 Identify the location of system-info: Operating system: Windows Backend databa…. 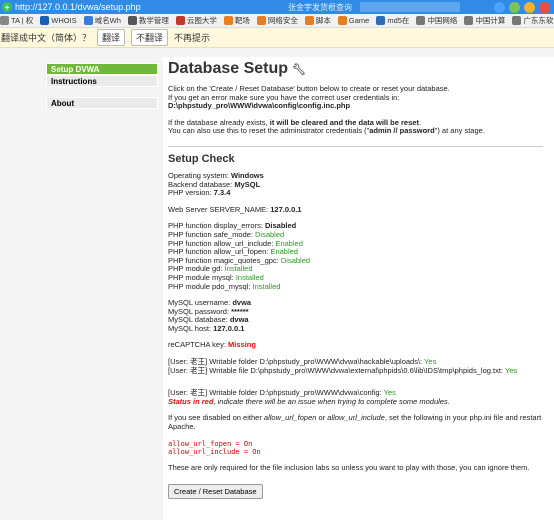
(216, 184).